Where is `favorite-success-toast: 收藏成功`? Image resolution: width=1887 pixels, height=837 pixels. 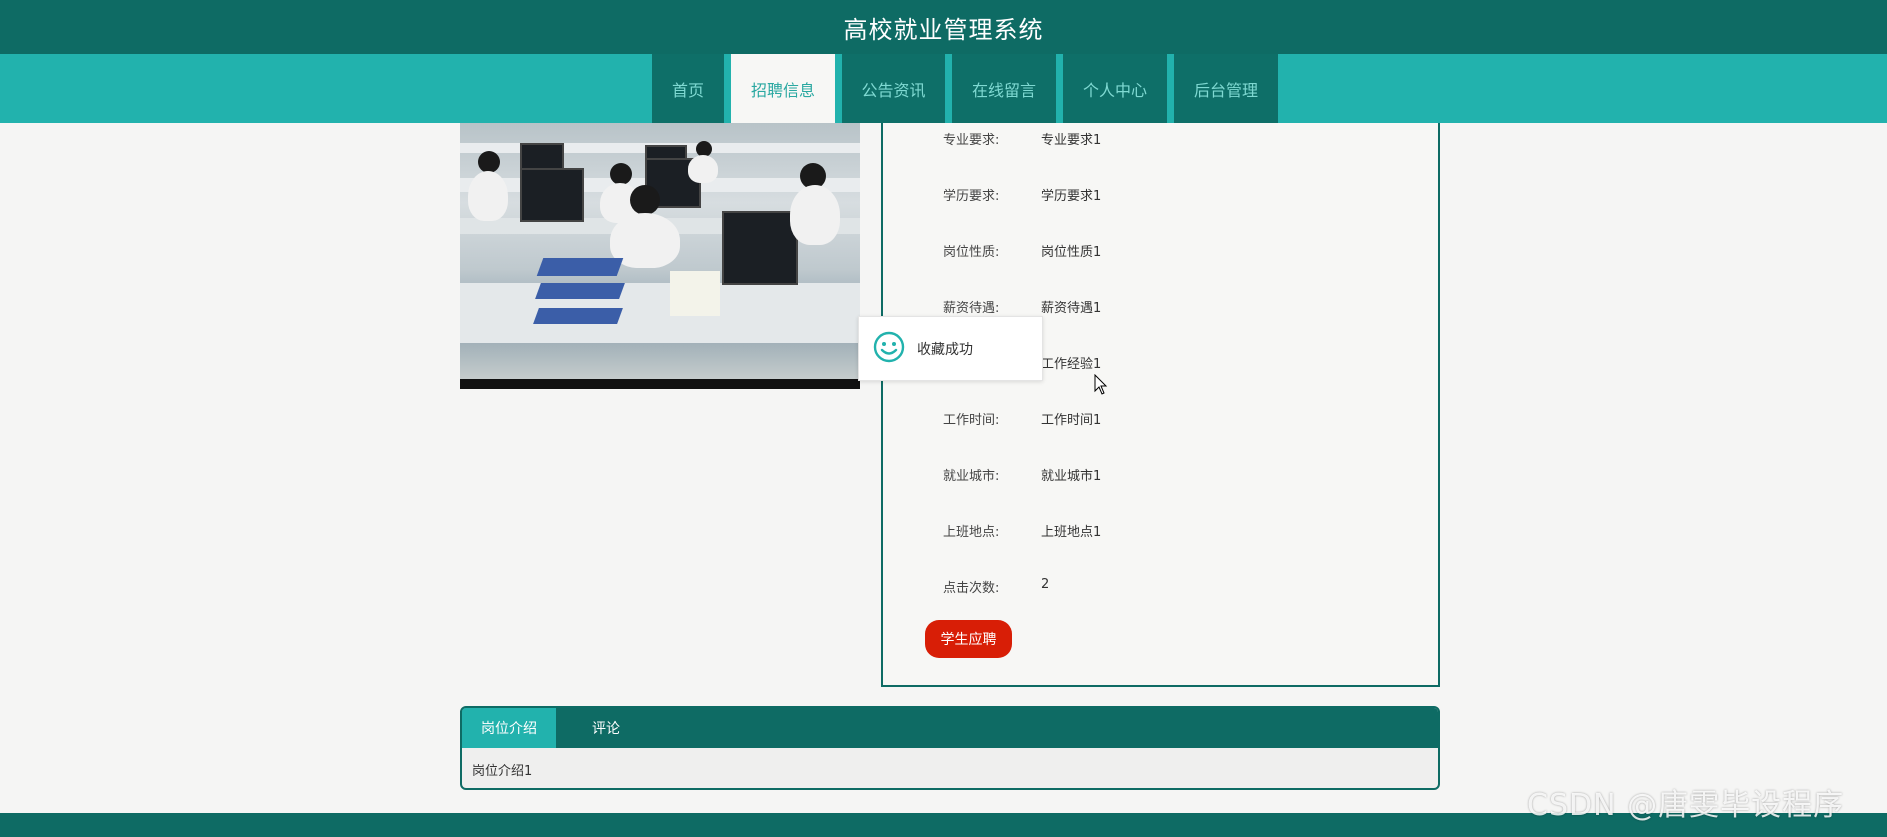 favorite-success-toast: 收藏成功 is located at coordinates (950, 348).